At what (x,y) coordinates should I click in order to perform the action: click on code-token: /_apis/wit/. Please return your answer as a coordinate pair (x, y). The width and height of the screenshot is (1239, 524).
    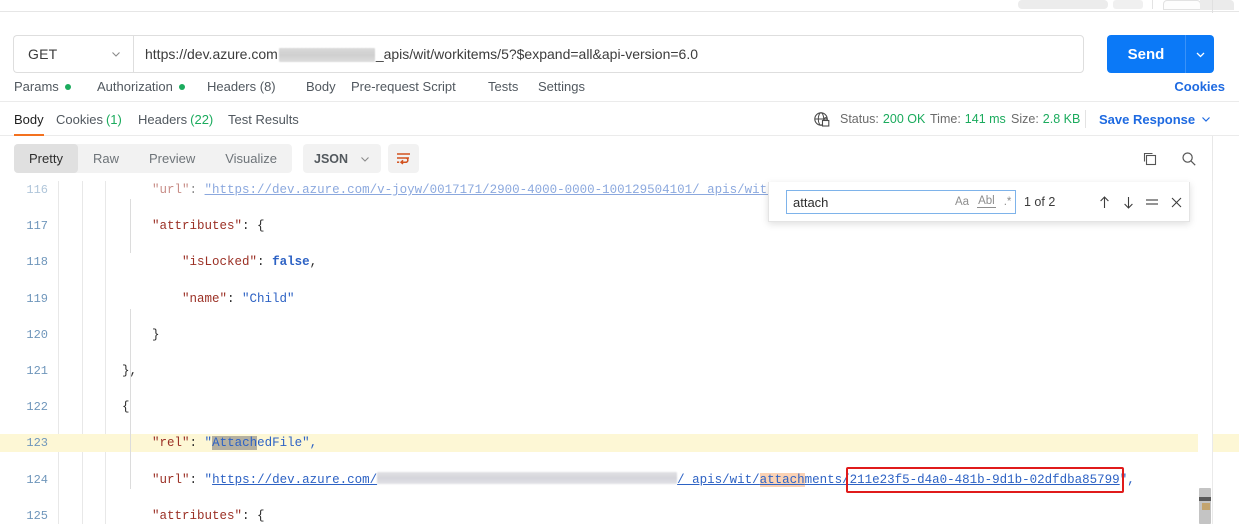
    Looking at the image, I should click on (718, 480).